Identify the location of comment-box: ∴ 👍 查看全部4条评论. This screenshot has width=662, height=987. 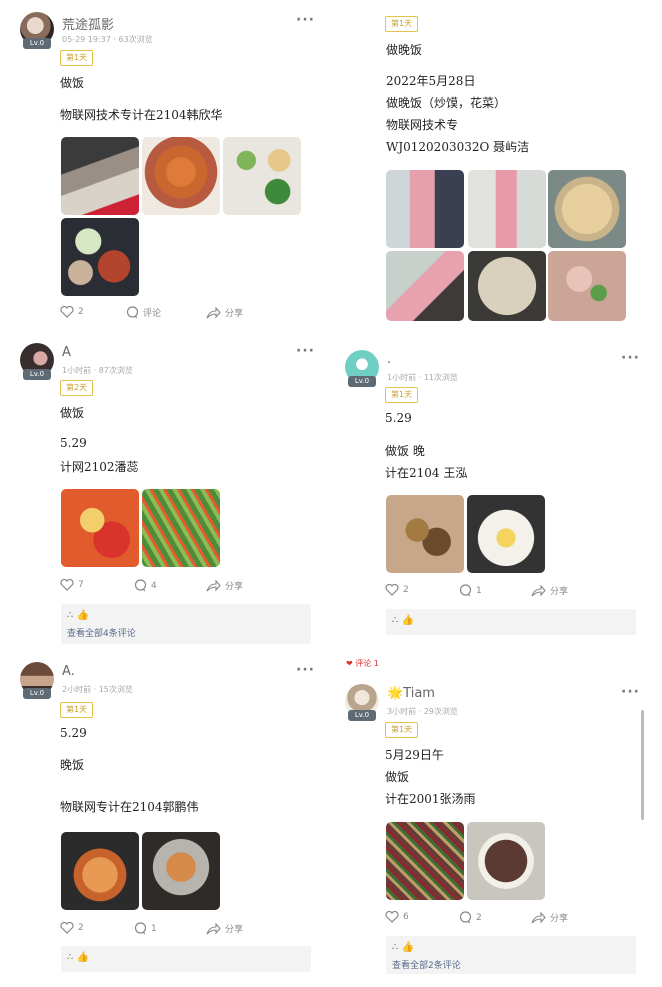
(186, 624).